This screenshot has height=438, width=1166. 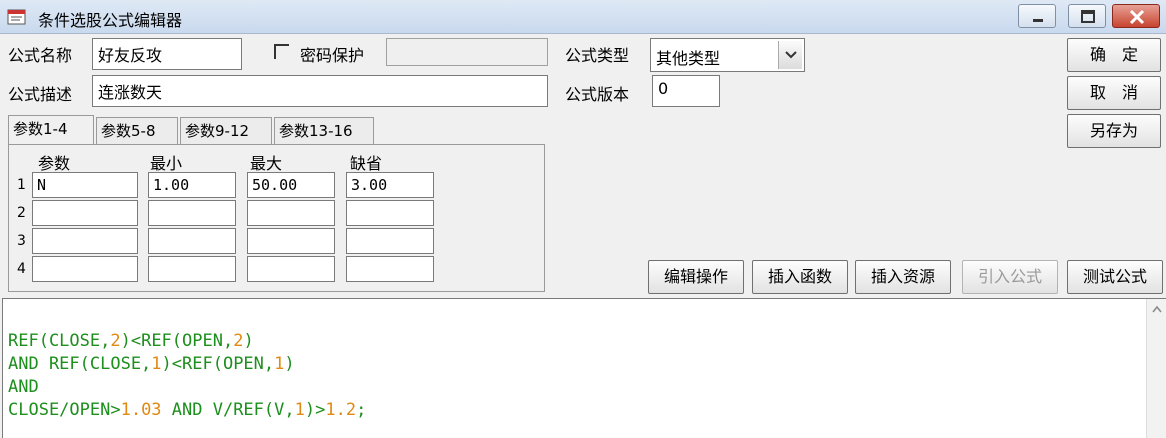 What do you see at coordinates (40, 94) in the screenshot?
I see `formula-desc-label: 公式描述` at bounding box center [40, 94].